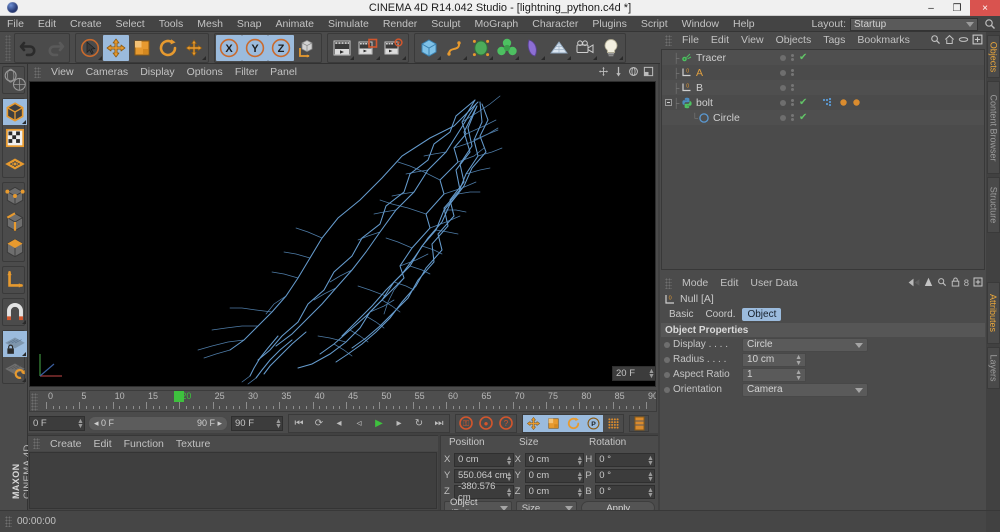 The height and width of the screenshot is (532, 1000). Describe the element at coordinates (466, 423) in the screenshot. I see `record-active-objects-button: ⚿` at that location.